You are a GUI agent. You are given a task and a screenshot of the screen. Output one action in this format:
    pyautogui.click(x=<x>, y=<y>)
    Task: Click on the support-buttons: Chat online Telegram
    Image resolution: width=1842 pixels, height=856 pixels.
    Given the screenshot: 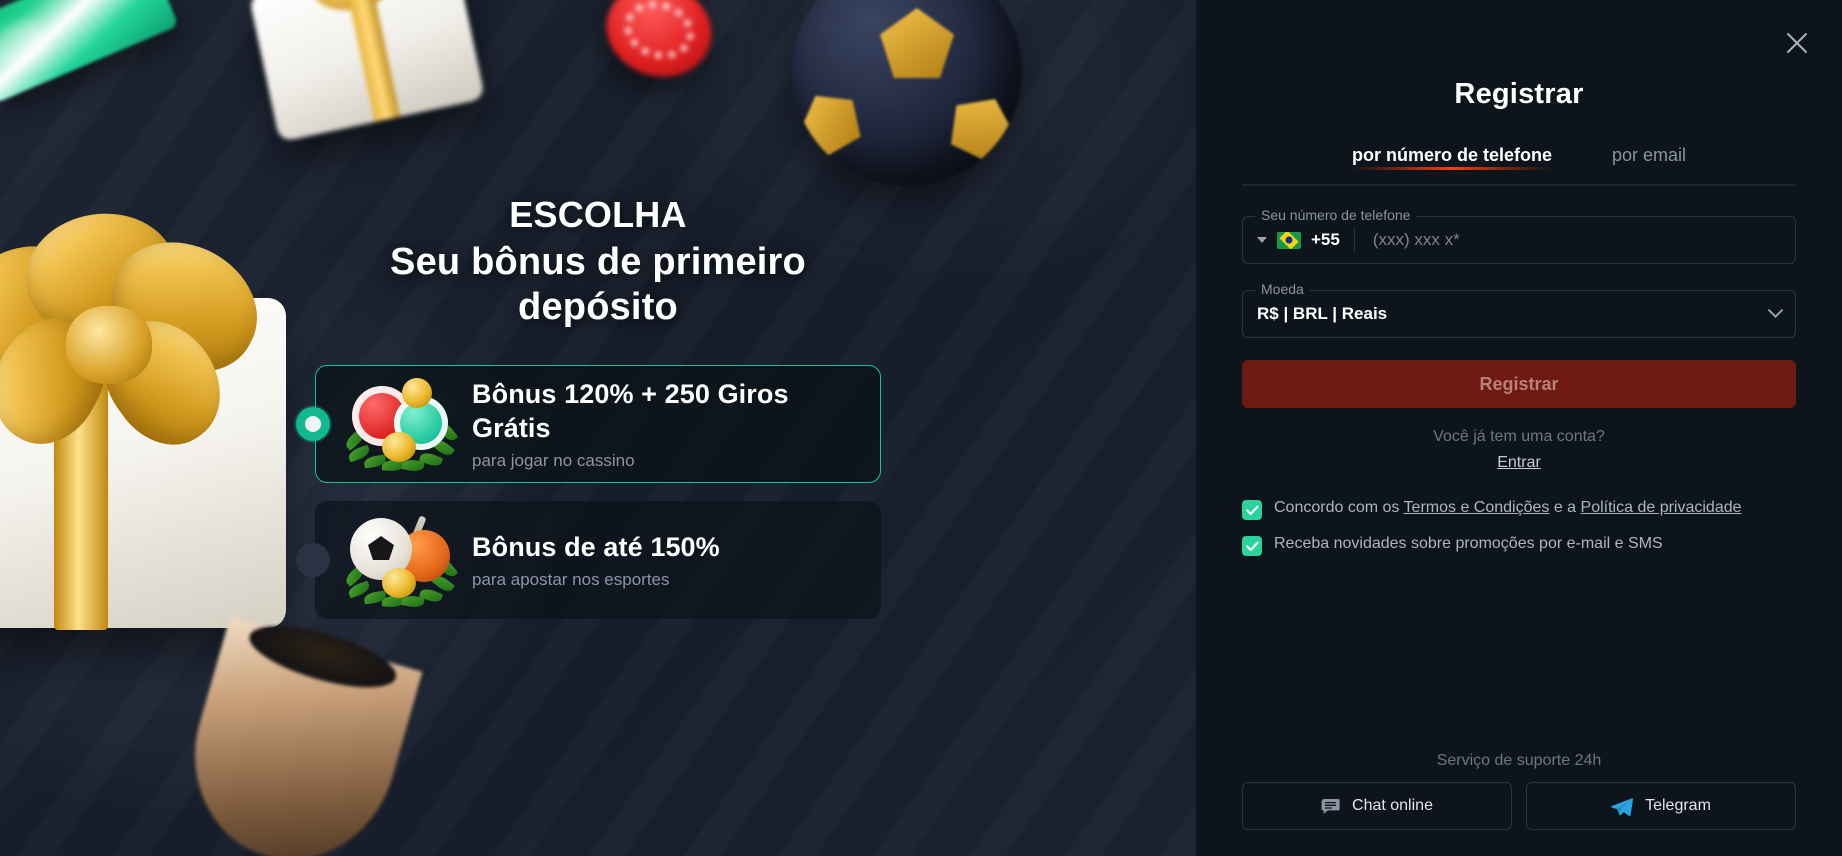 What is the action you would take?
    pyautogui.click(x=1519, y=806)
    